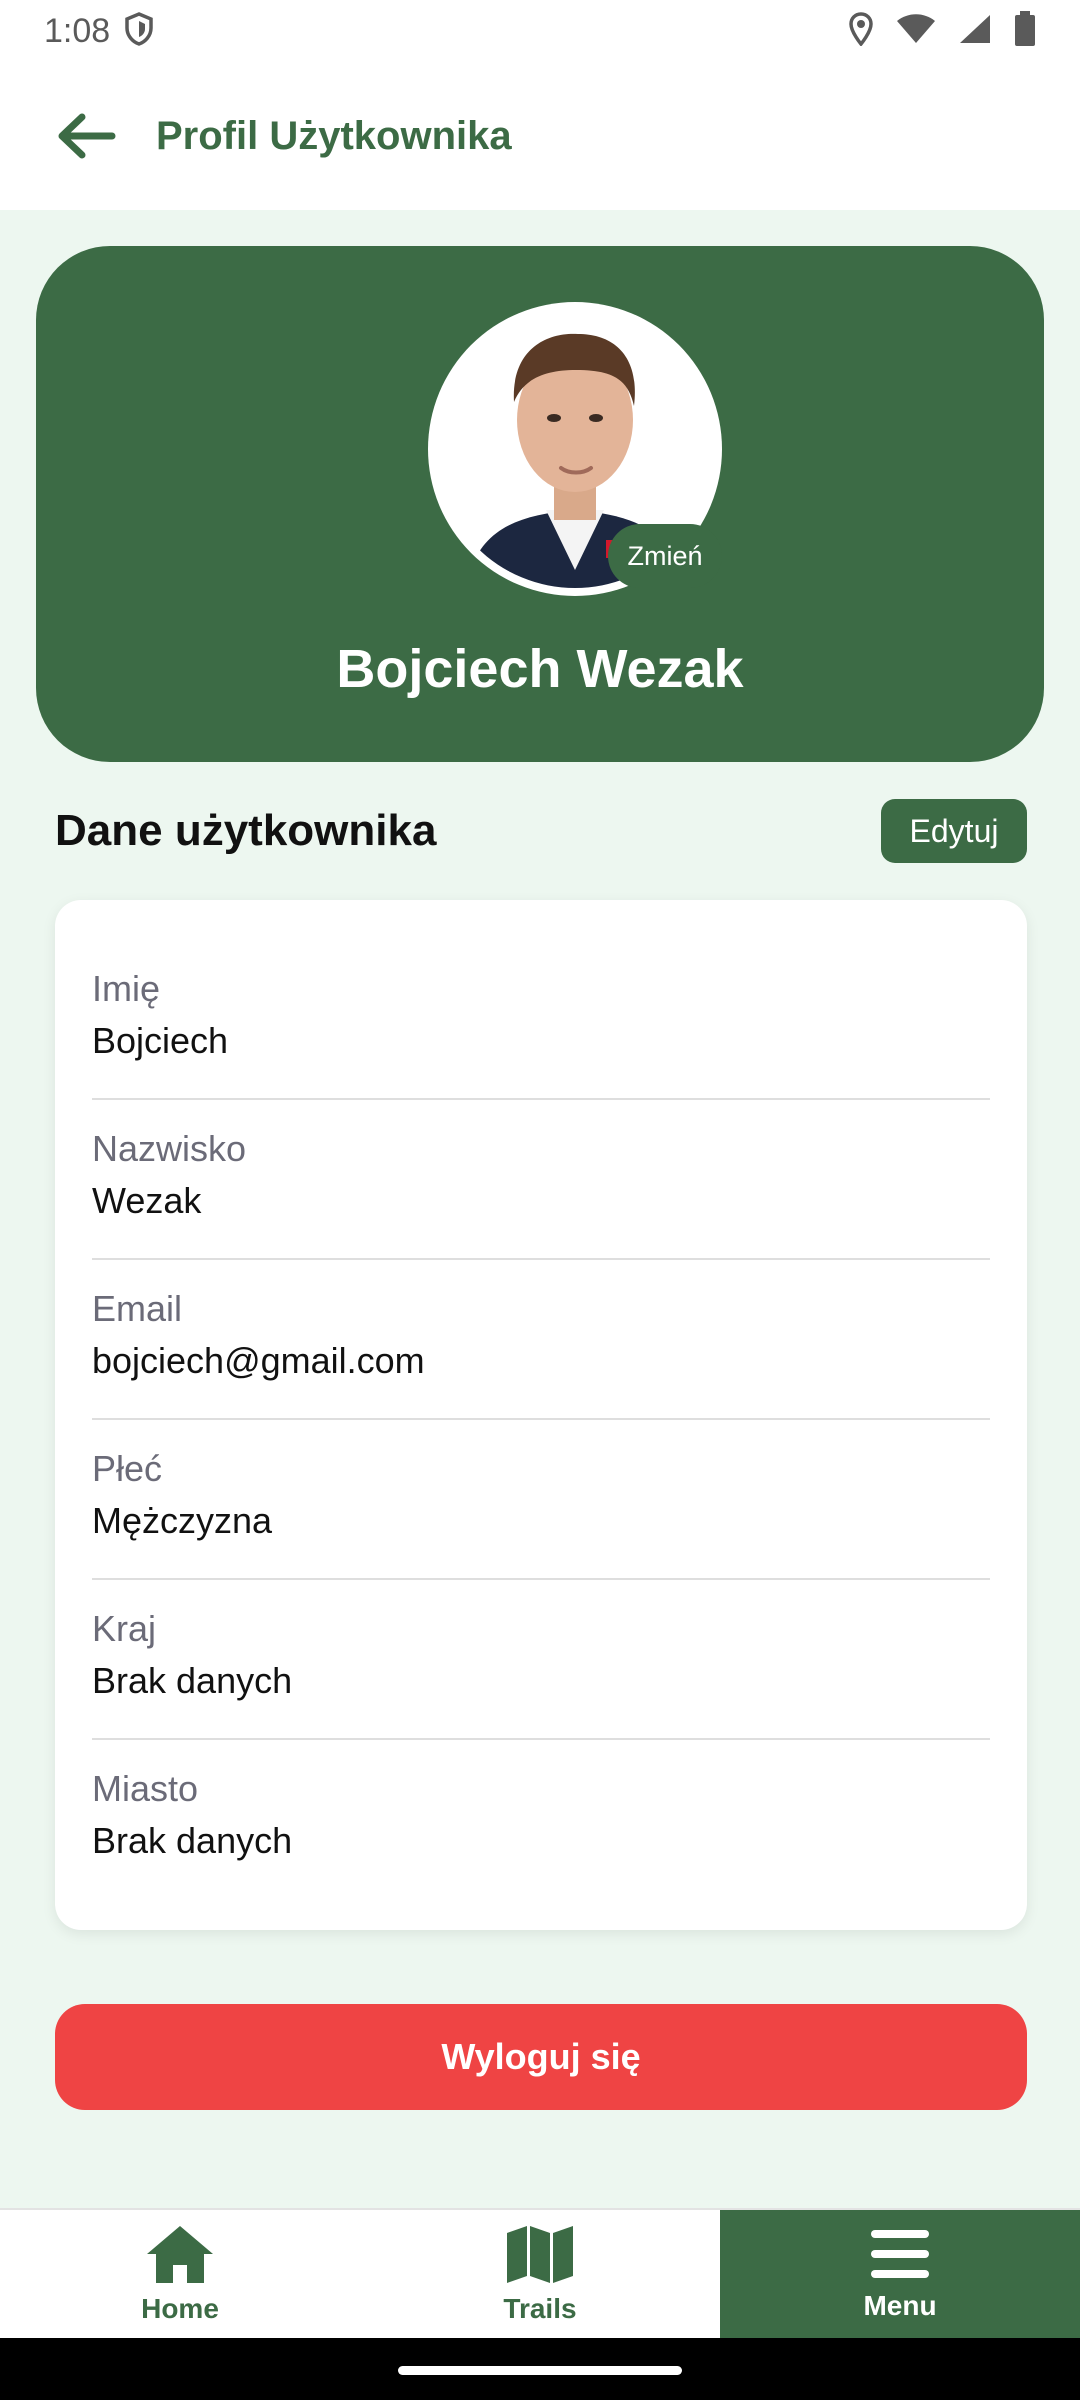 This screenshot has width=1080, height=2400. I want to click on status-right, so click(942, 31).